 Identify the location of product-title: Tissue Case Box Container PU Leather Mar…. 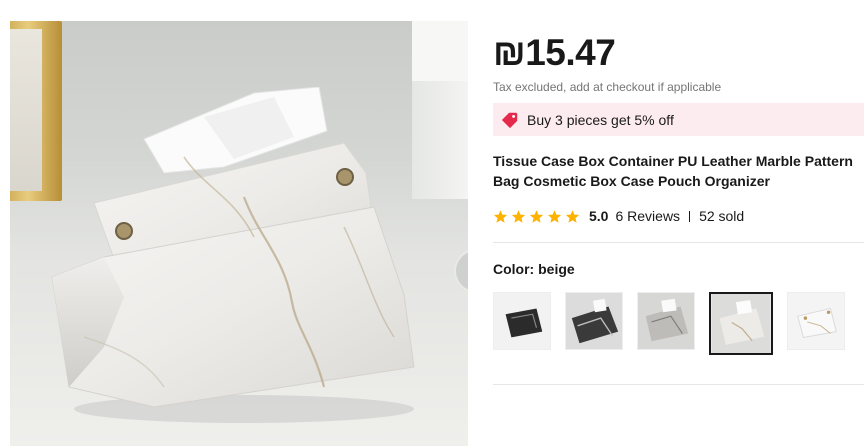
(678, 171).